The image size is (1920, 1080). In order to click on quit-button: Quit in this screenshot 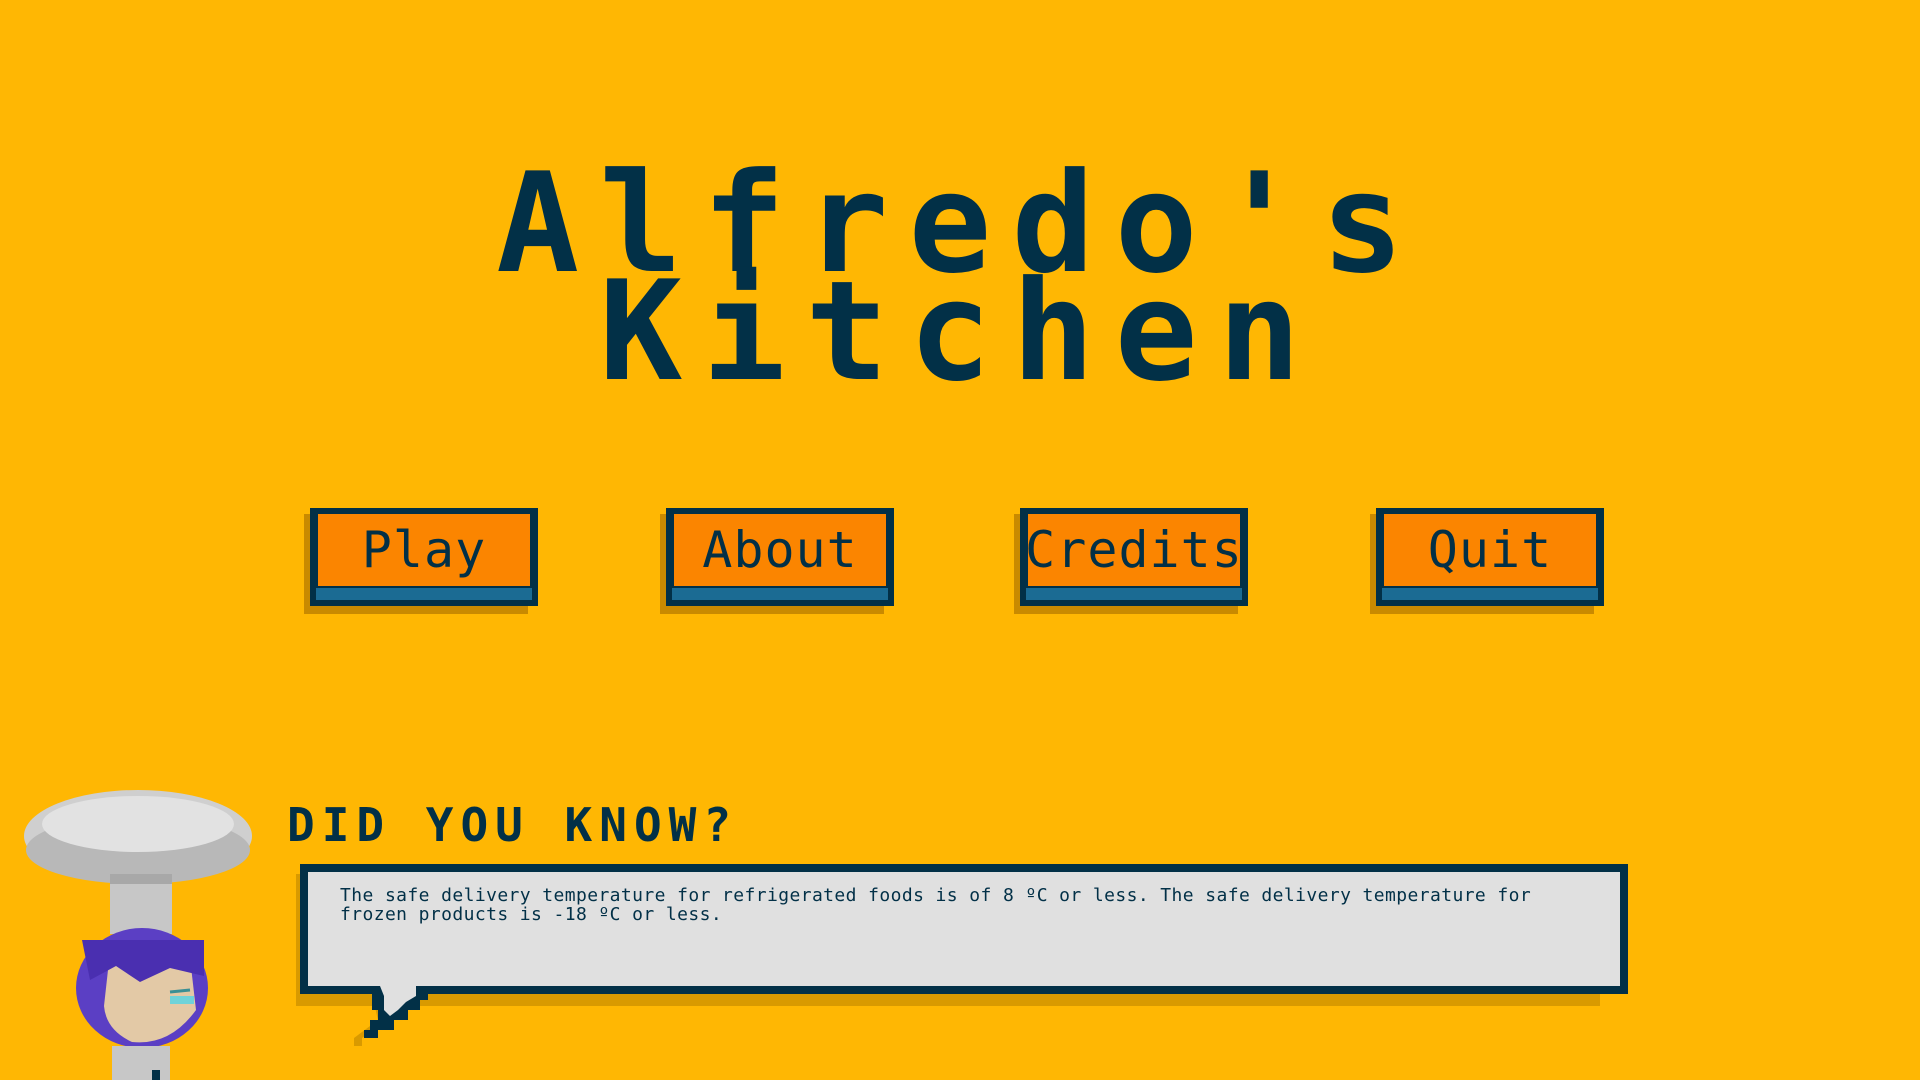, I will do `click(1487, 561)`.